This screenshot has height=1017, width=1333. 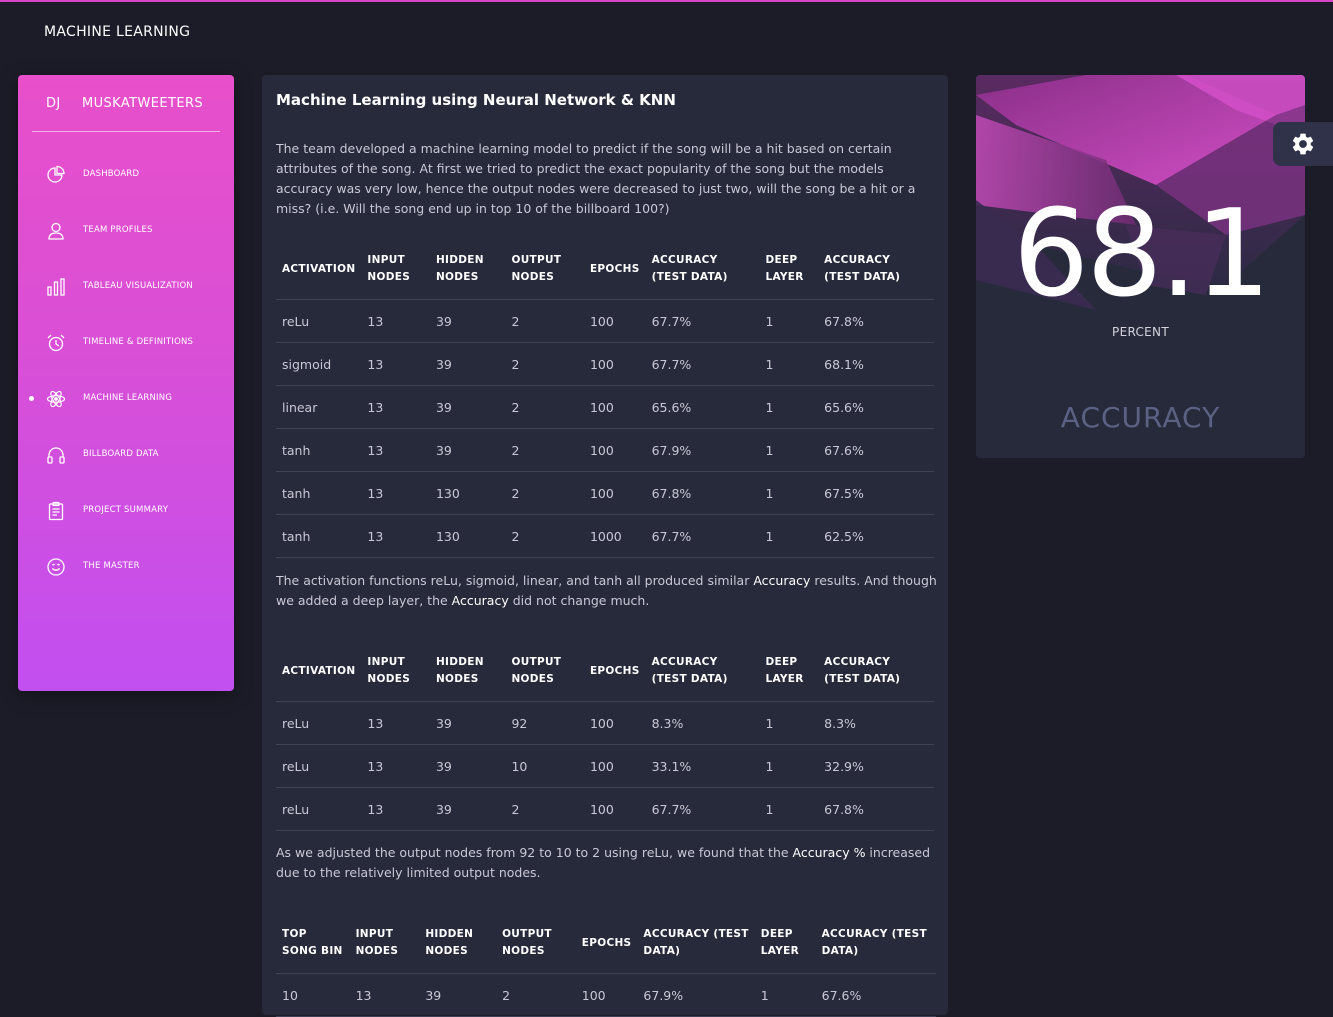 I want to click on sidebar-item-label: MACHINE LEARNING, so click(x=128, y=398).